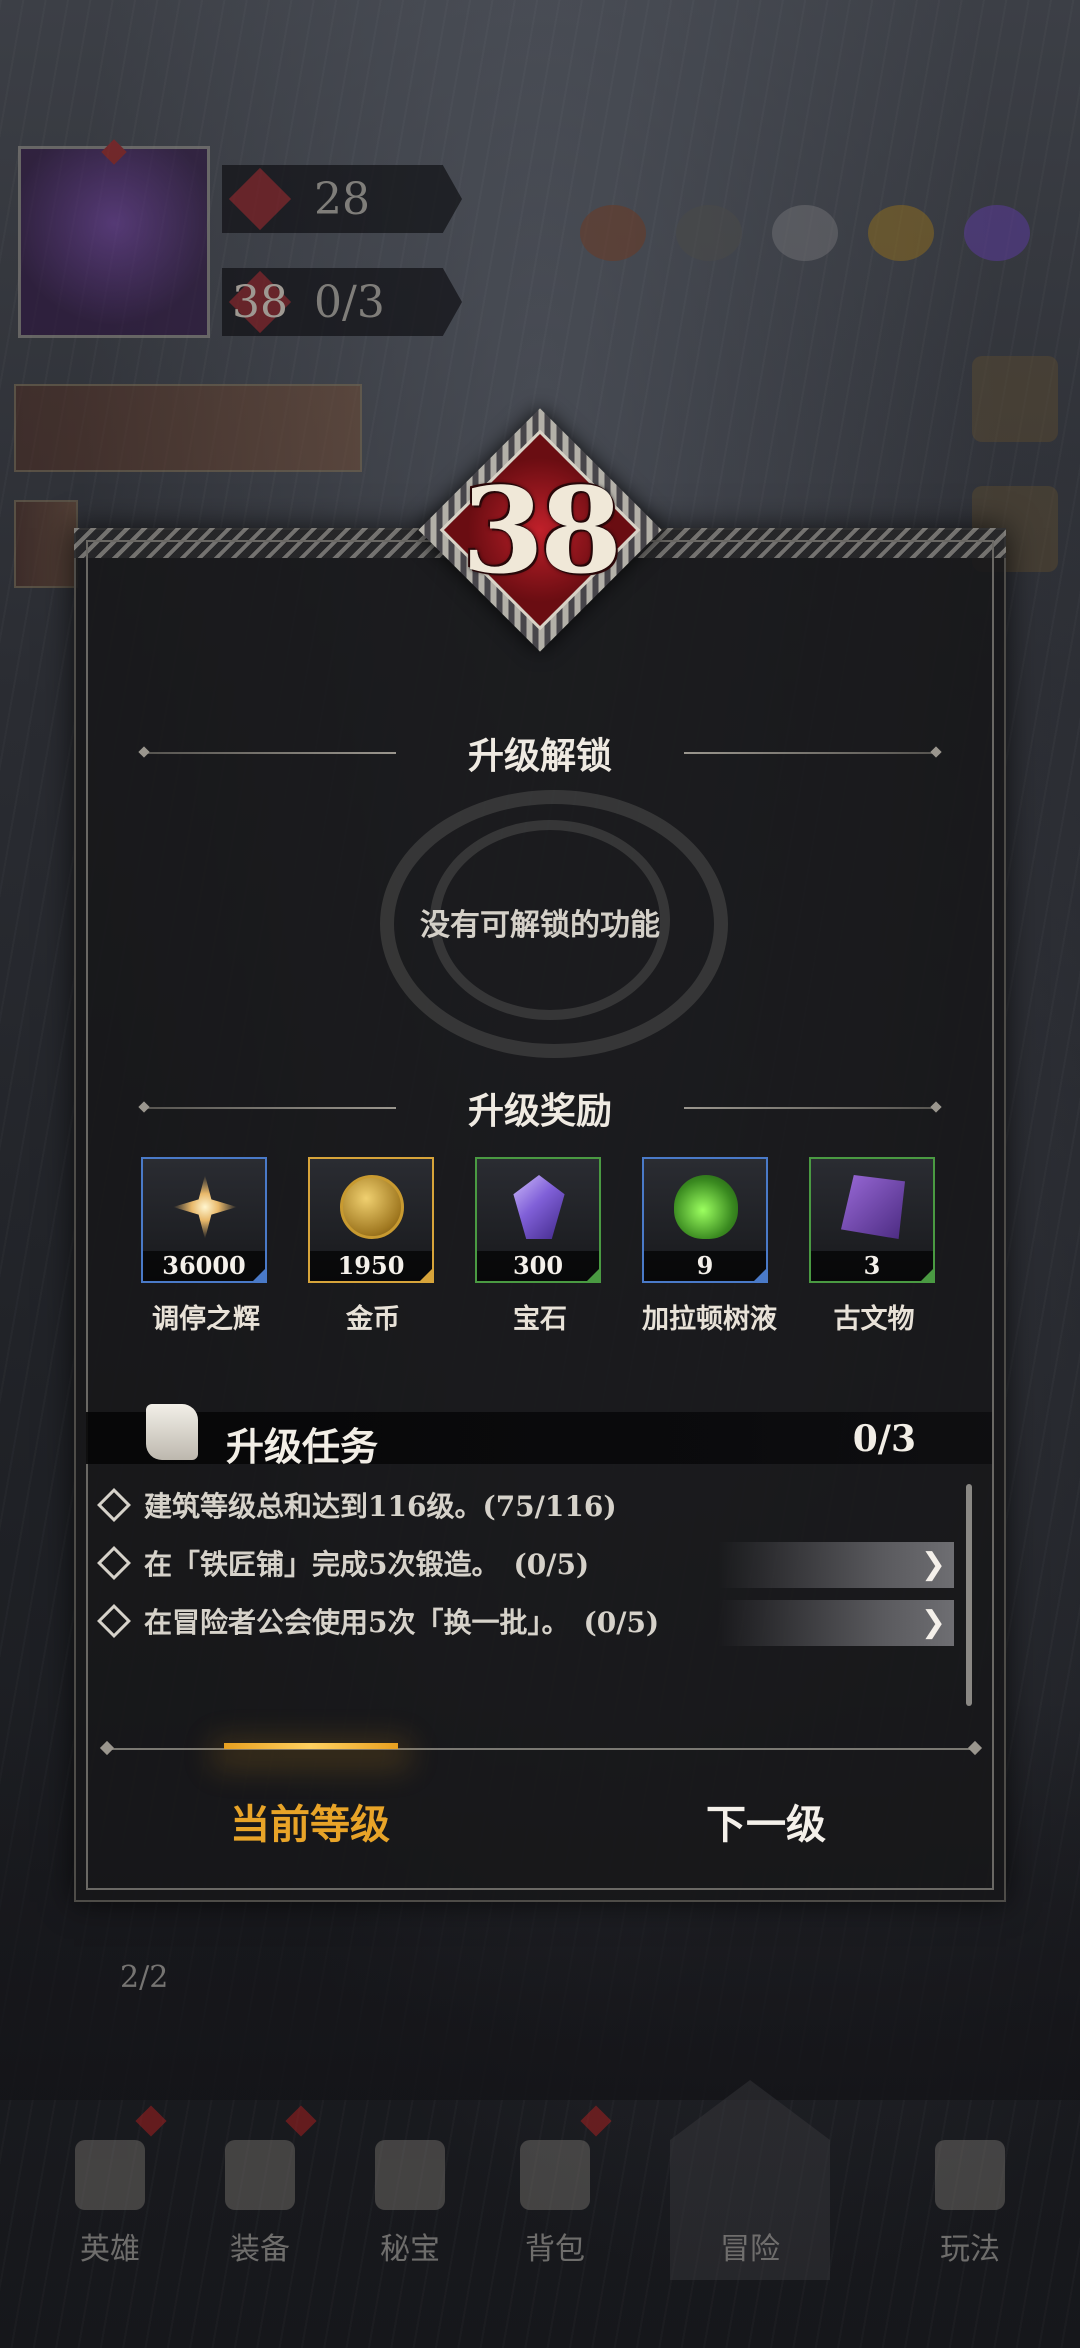 This screenshot has width=1080, height=2348. What do you see at coordinates (540, 1319) in the screenshot?
I see `reward-label: 宝石` at bounding box center [540, 1319].